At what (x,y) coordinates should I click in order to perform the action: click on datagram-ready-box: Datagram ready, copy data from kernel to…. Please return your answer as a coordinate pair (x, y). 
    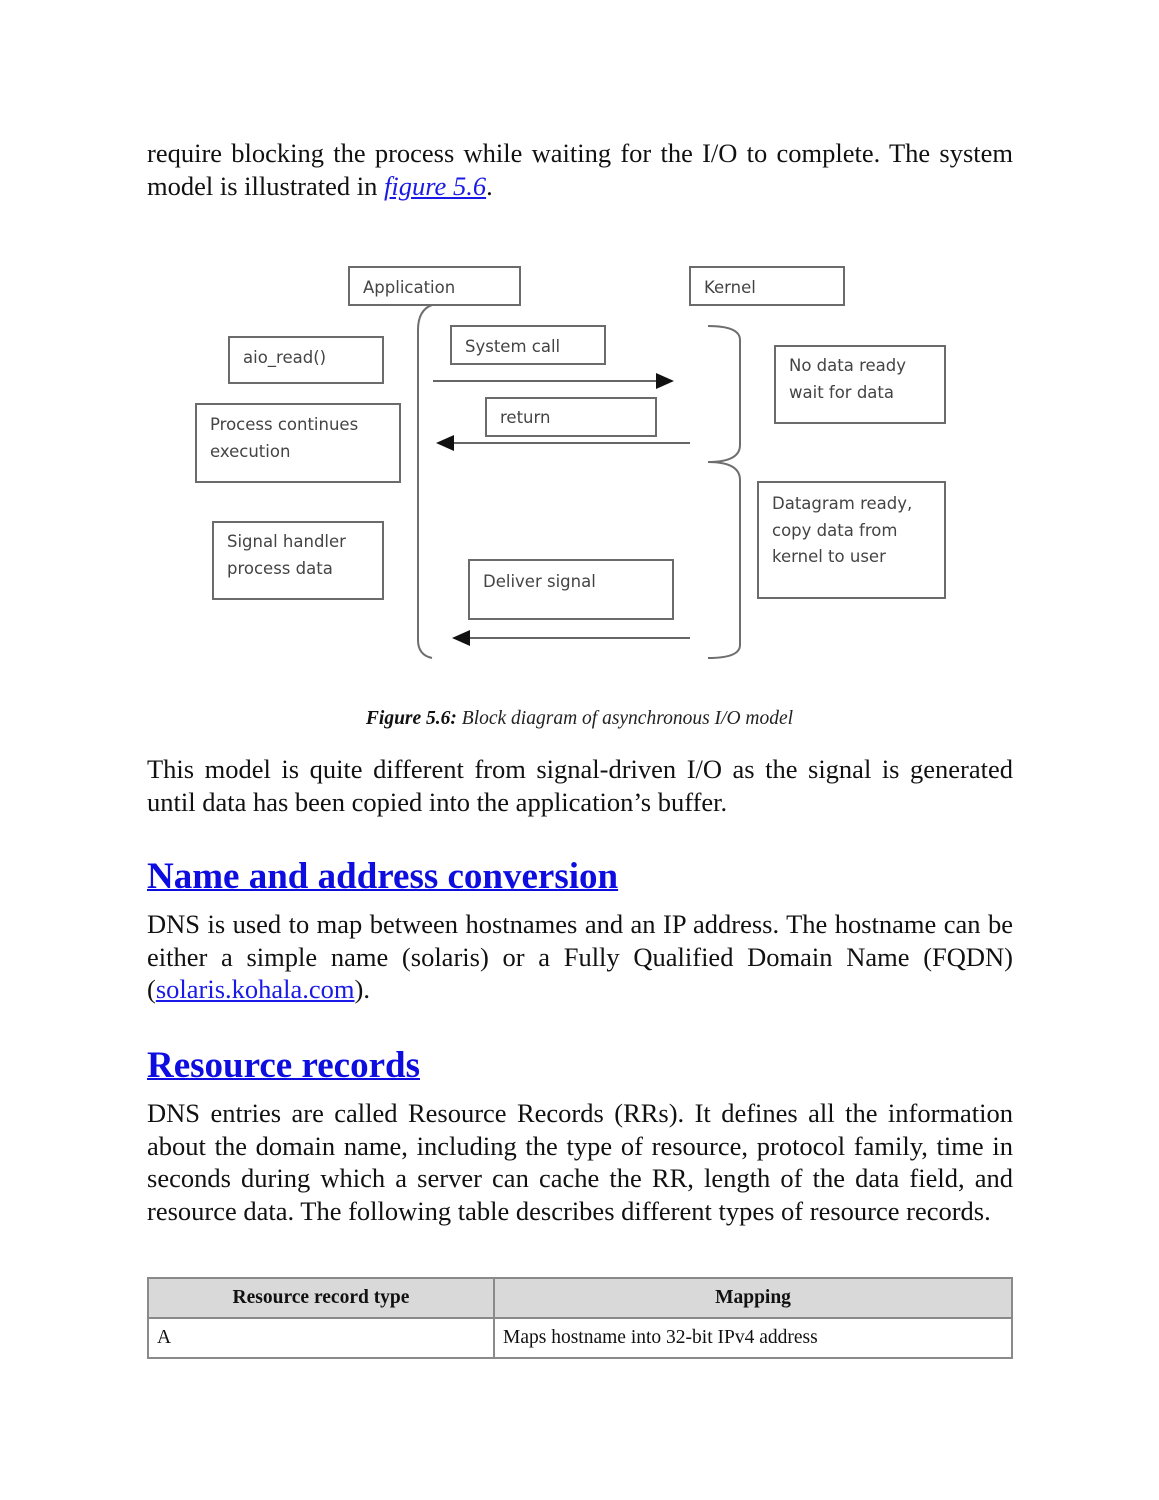
    Looking at the image, I should click on (851, 540).